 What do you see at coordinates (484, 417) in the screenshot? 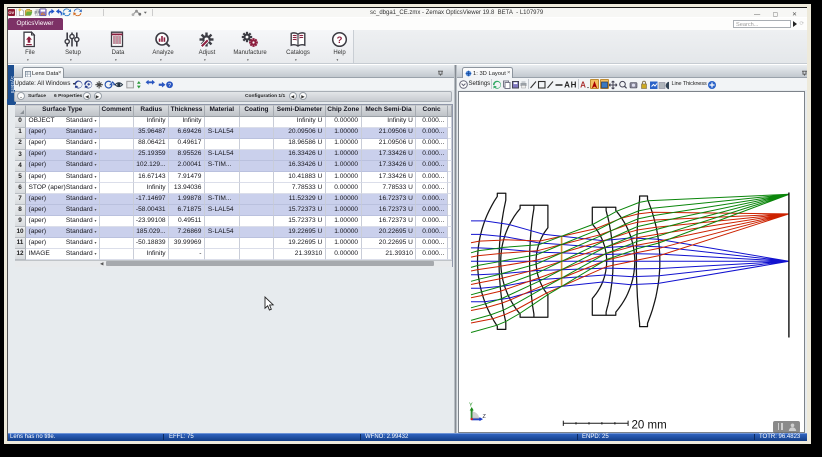
I see `svg-text: Z` at bounding box center [484, 417].